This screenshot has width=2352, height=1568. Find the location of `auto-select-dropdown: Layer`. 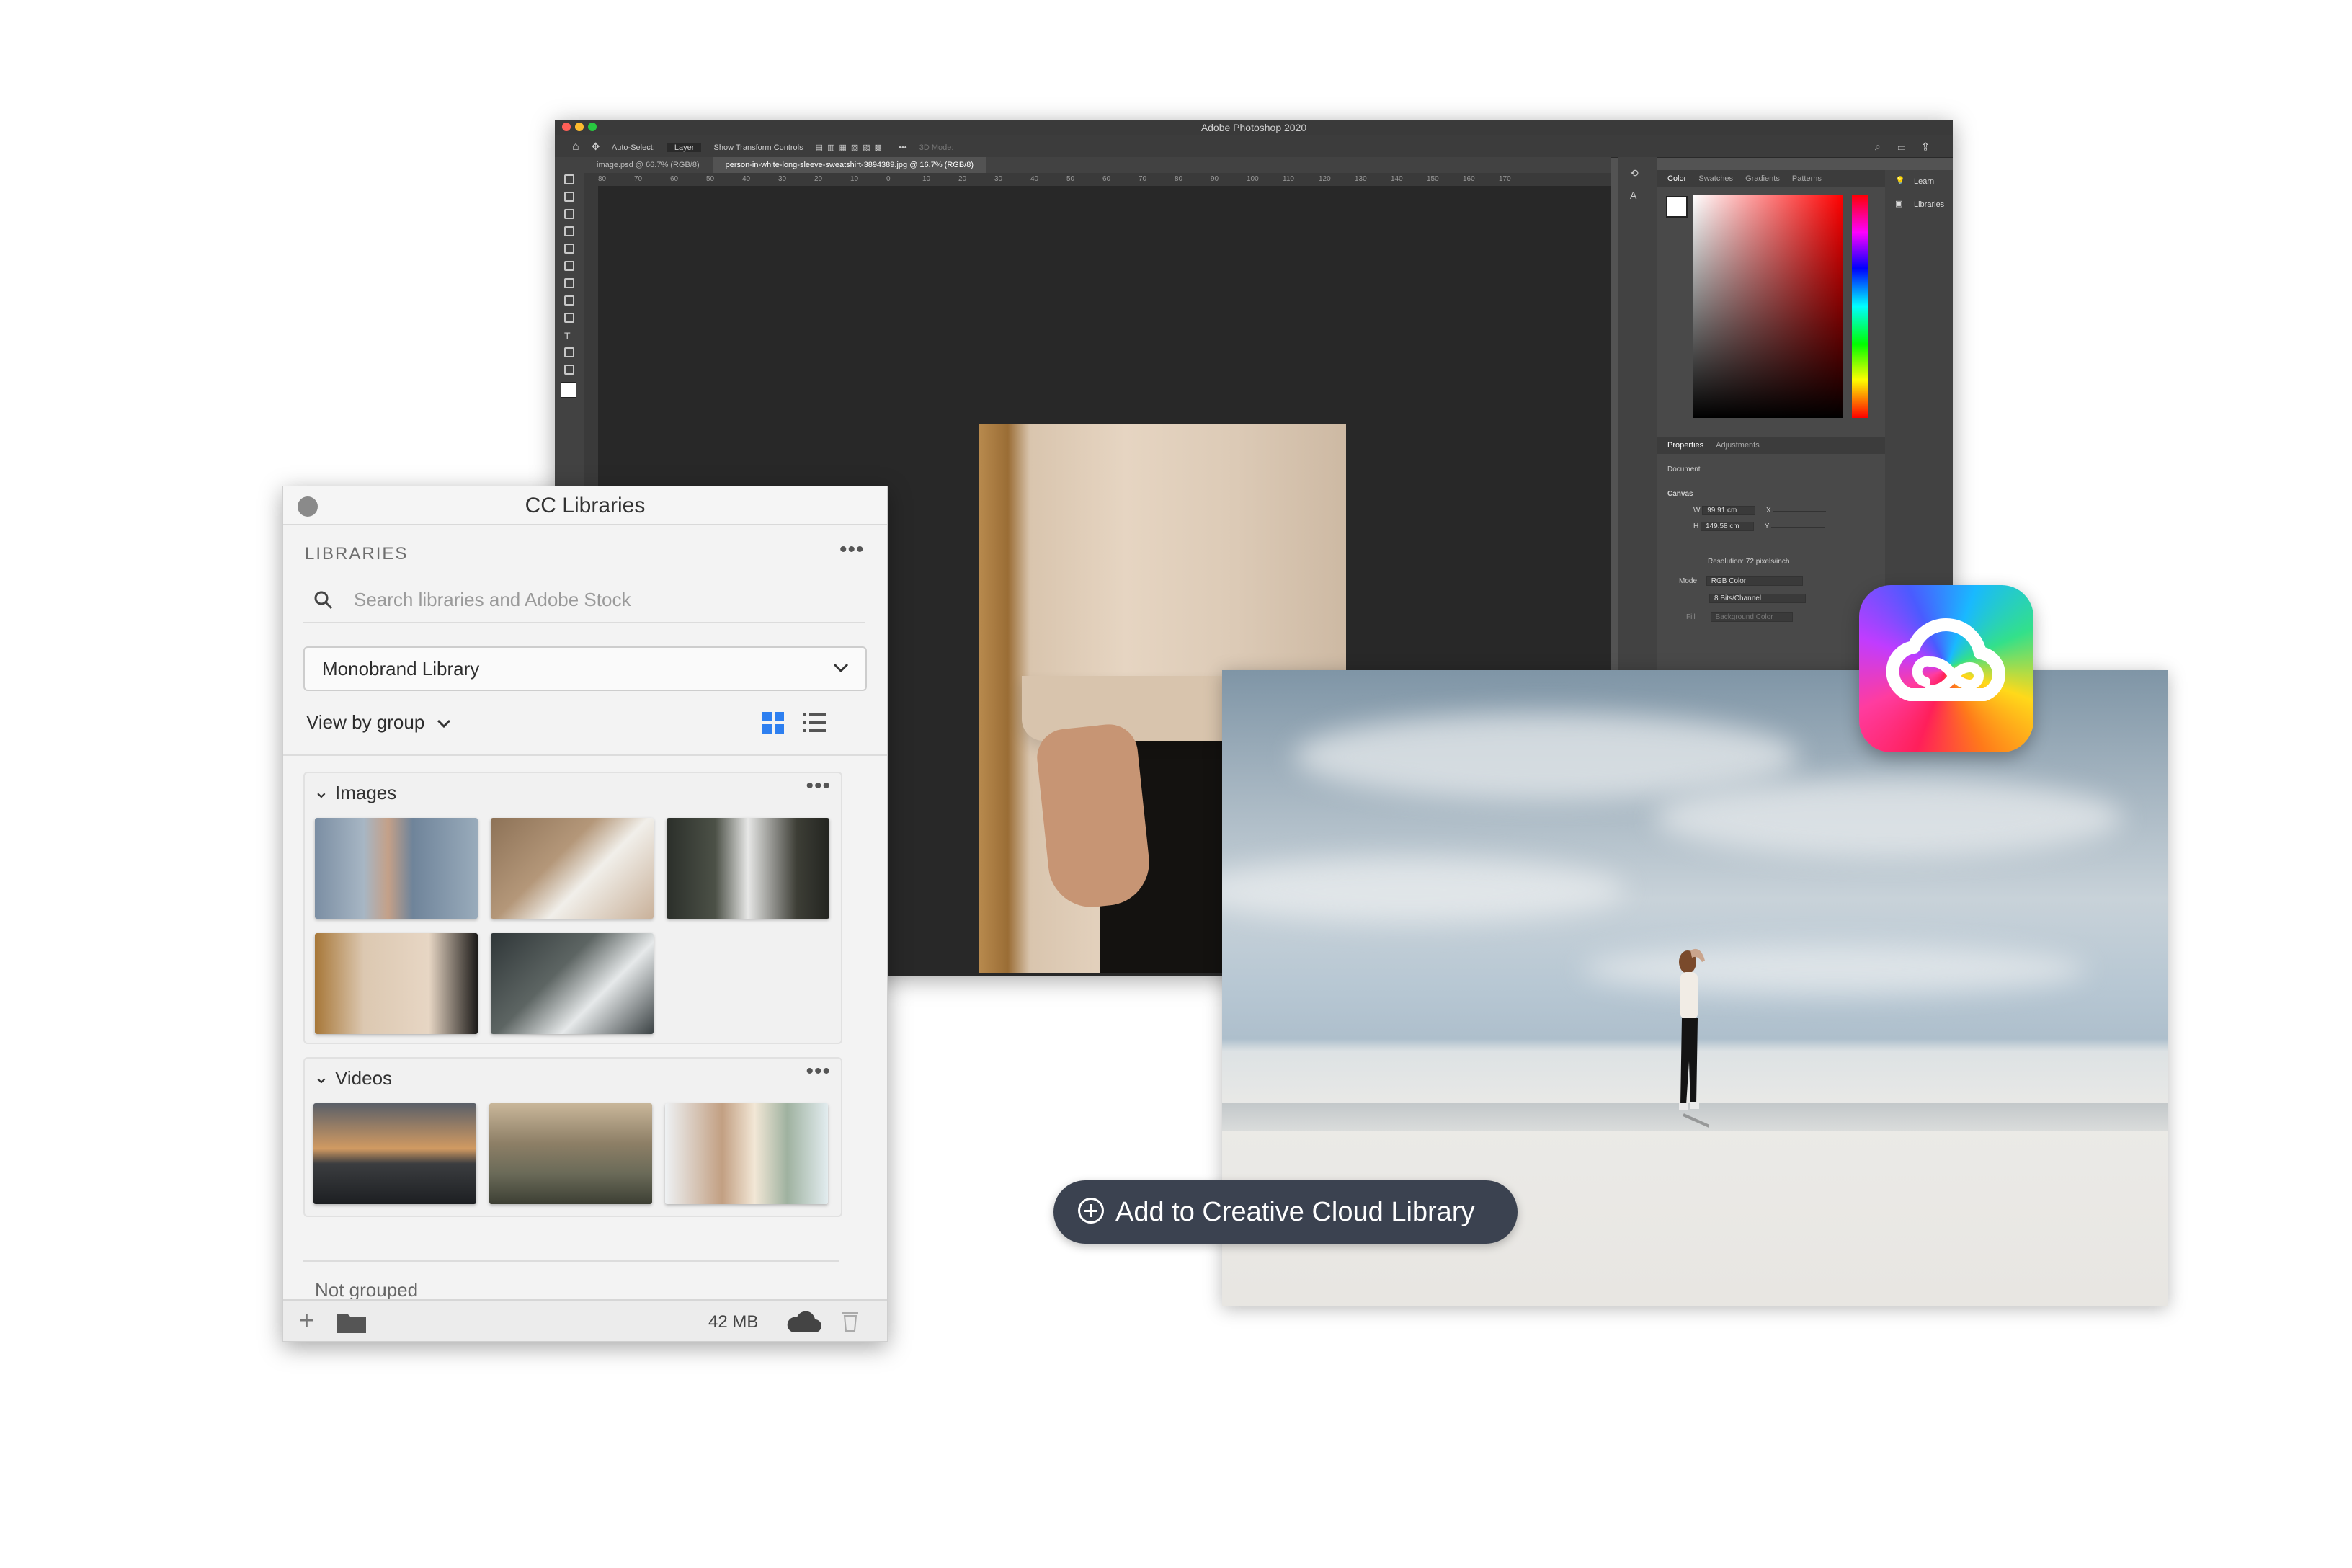

auto-select-dropdown: Layer is located at coordinates (684, 147).